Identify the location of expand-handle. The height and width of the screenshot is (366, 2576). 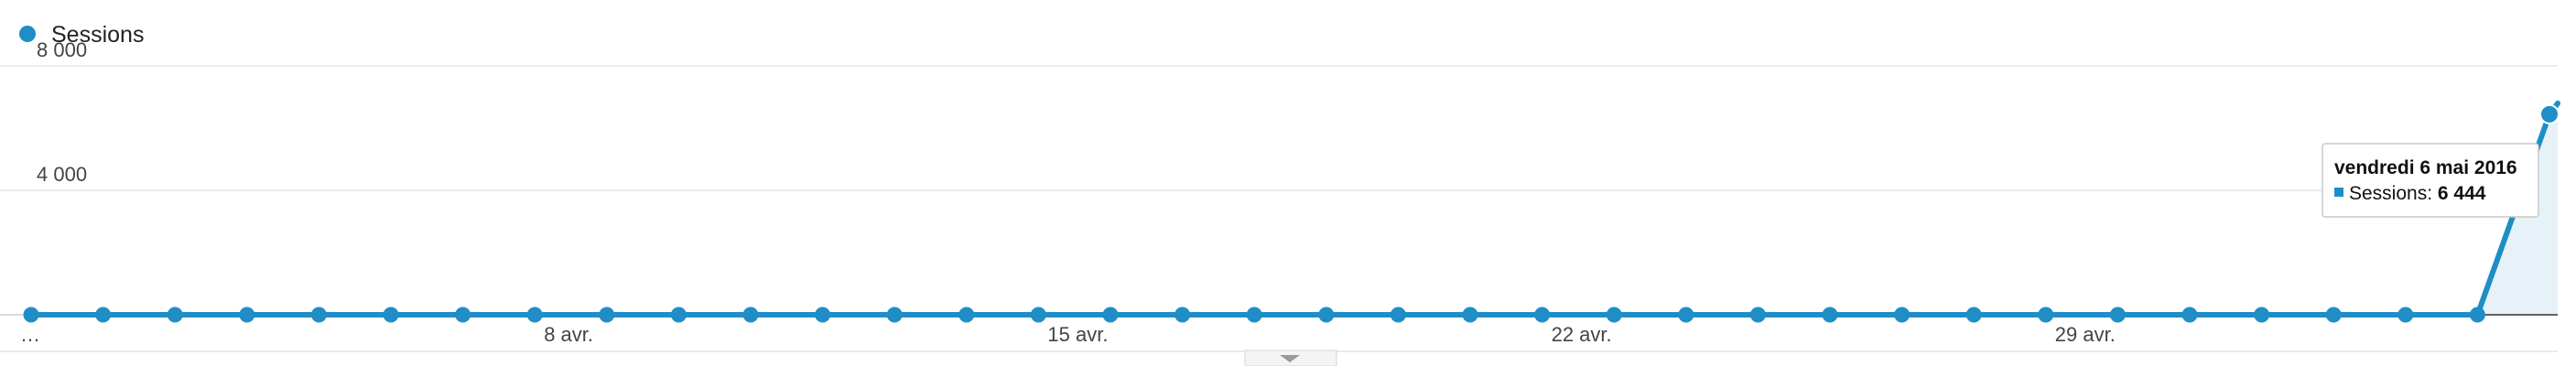
(1291, 358).